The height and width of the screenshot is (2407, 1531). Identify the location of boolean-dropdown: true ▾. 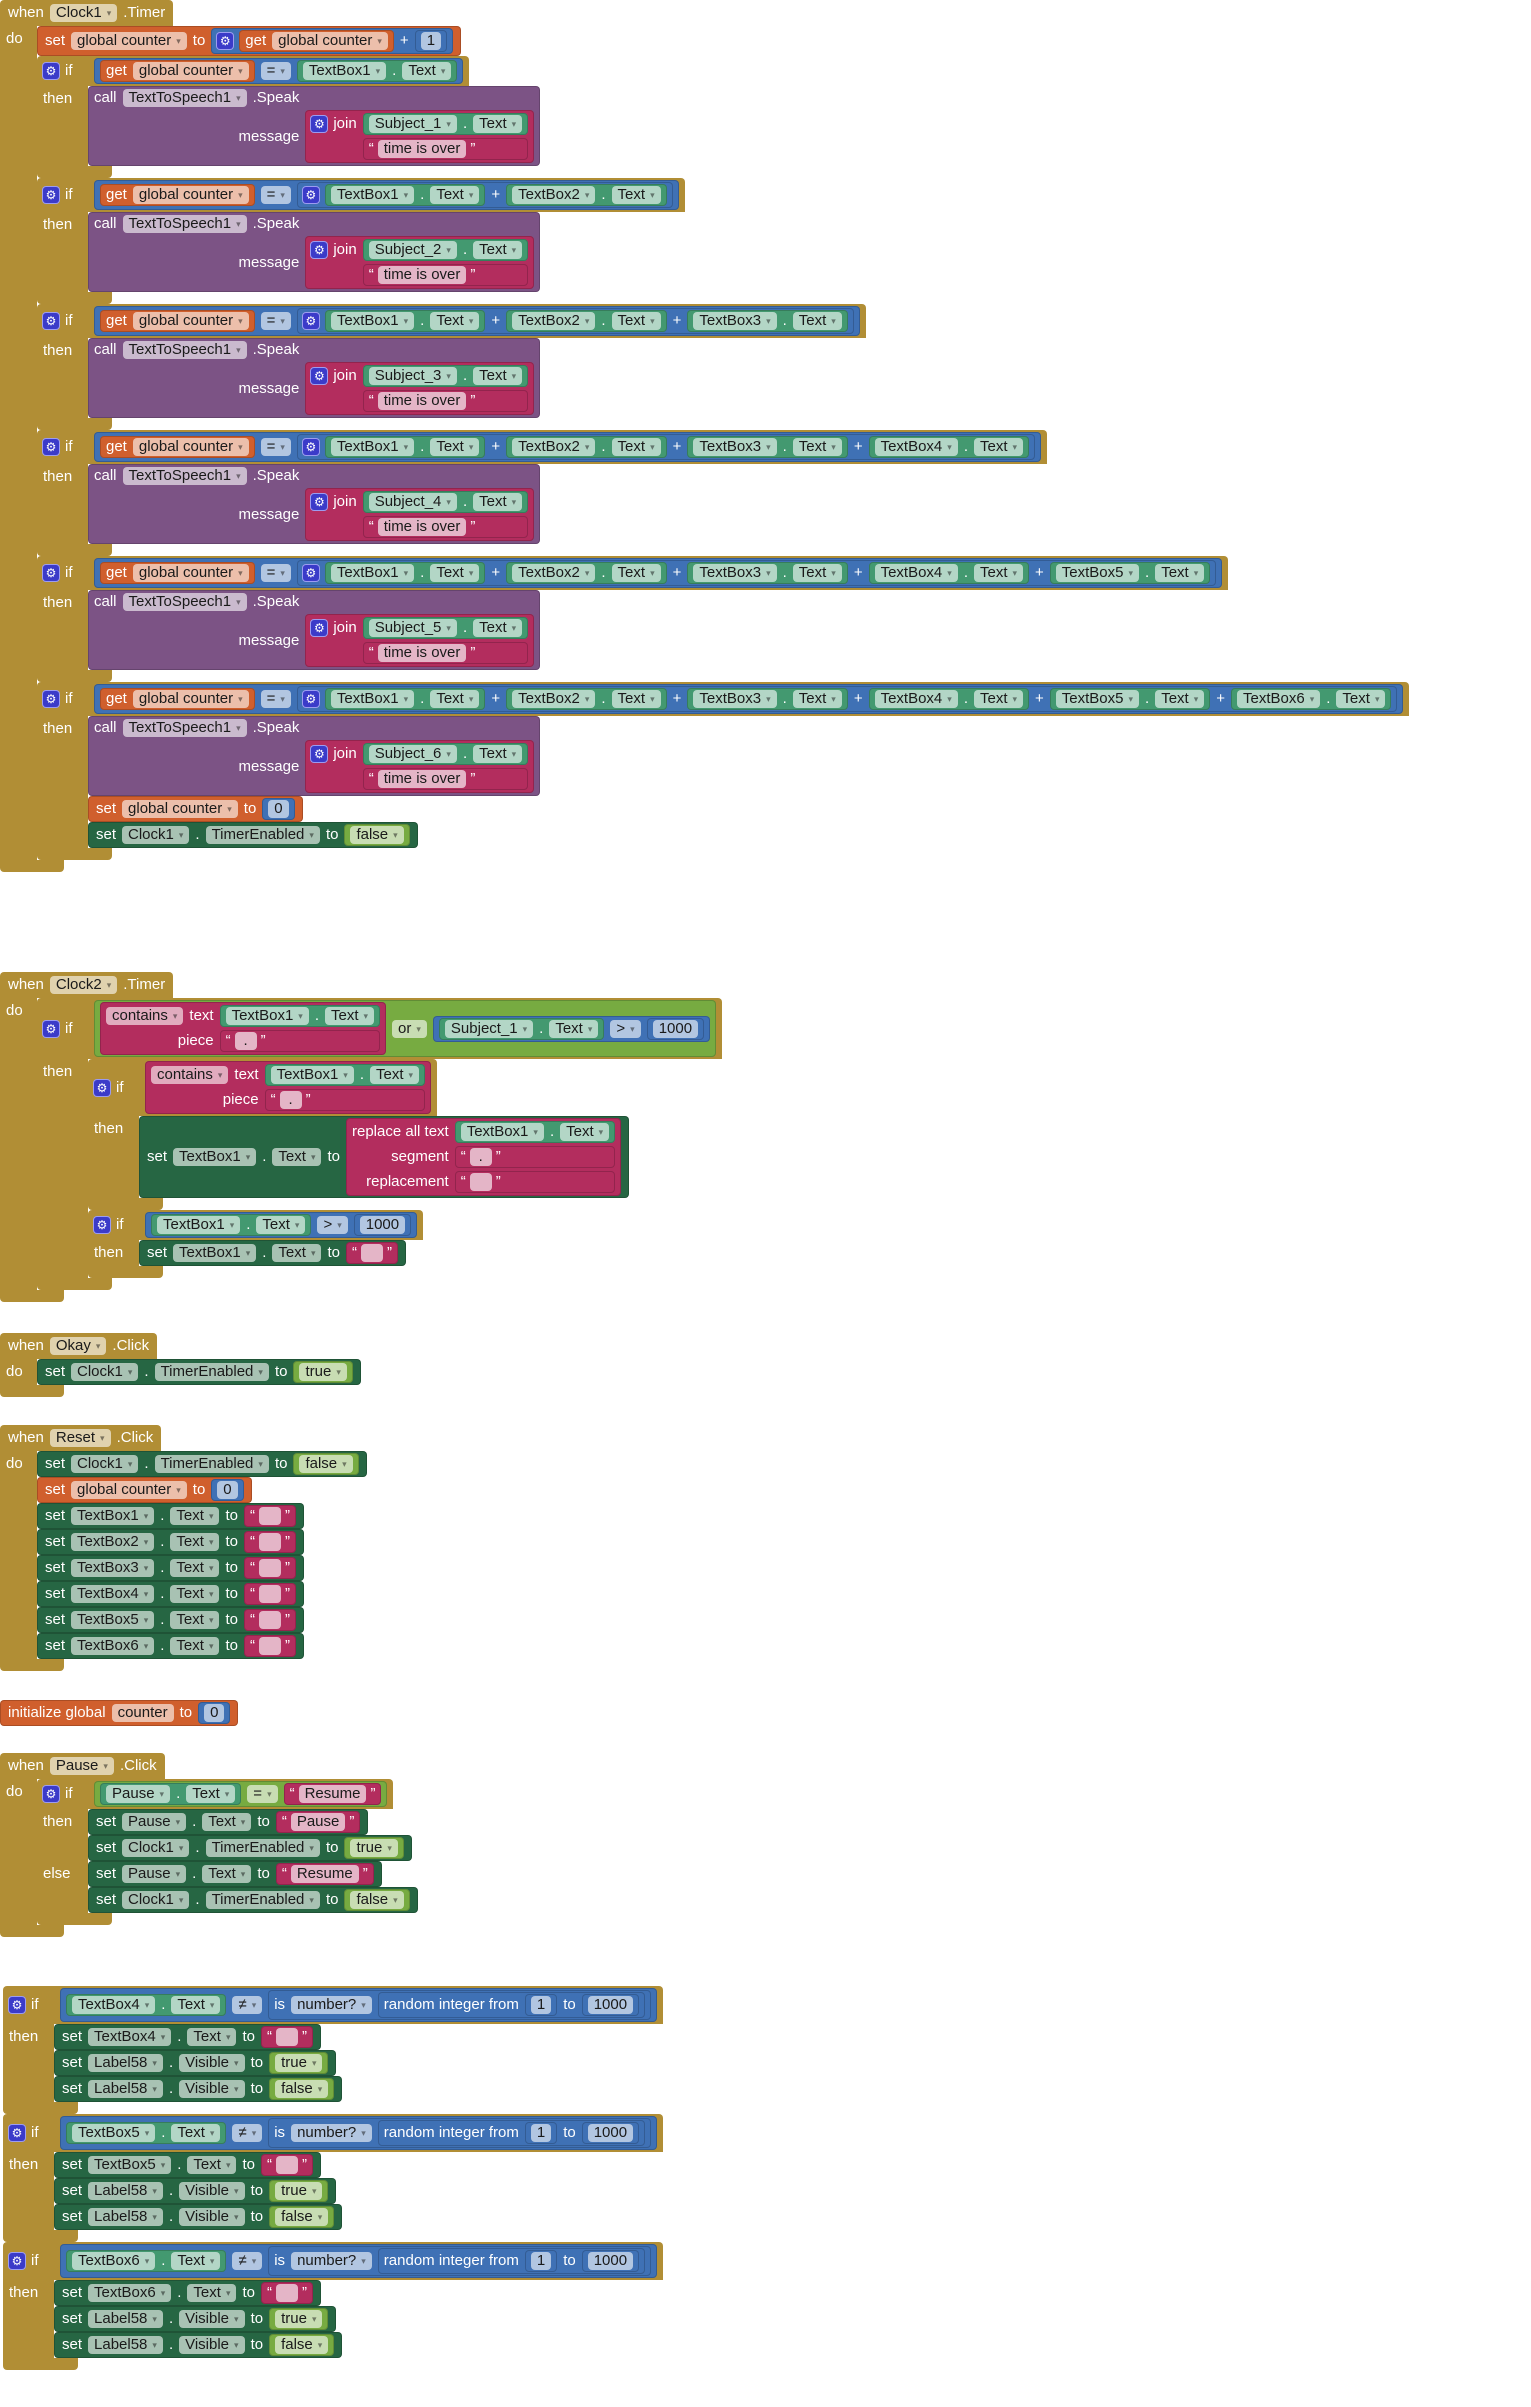
(299, 2063).